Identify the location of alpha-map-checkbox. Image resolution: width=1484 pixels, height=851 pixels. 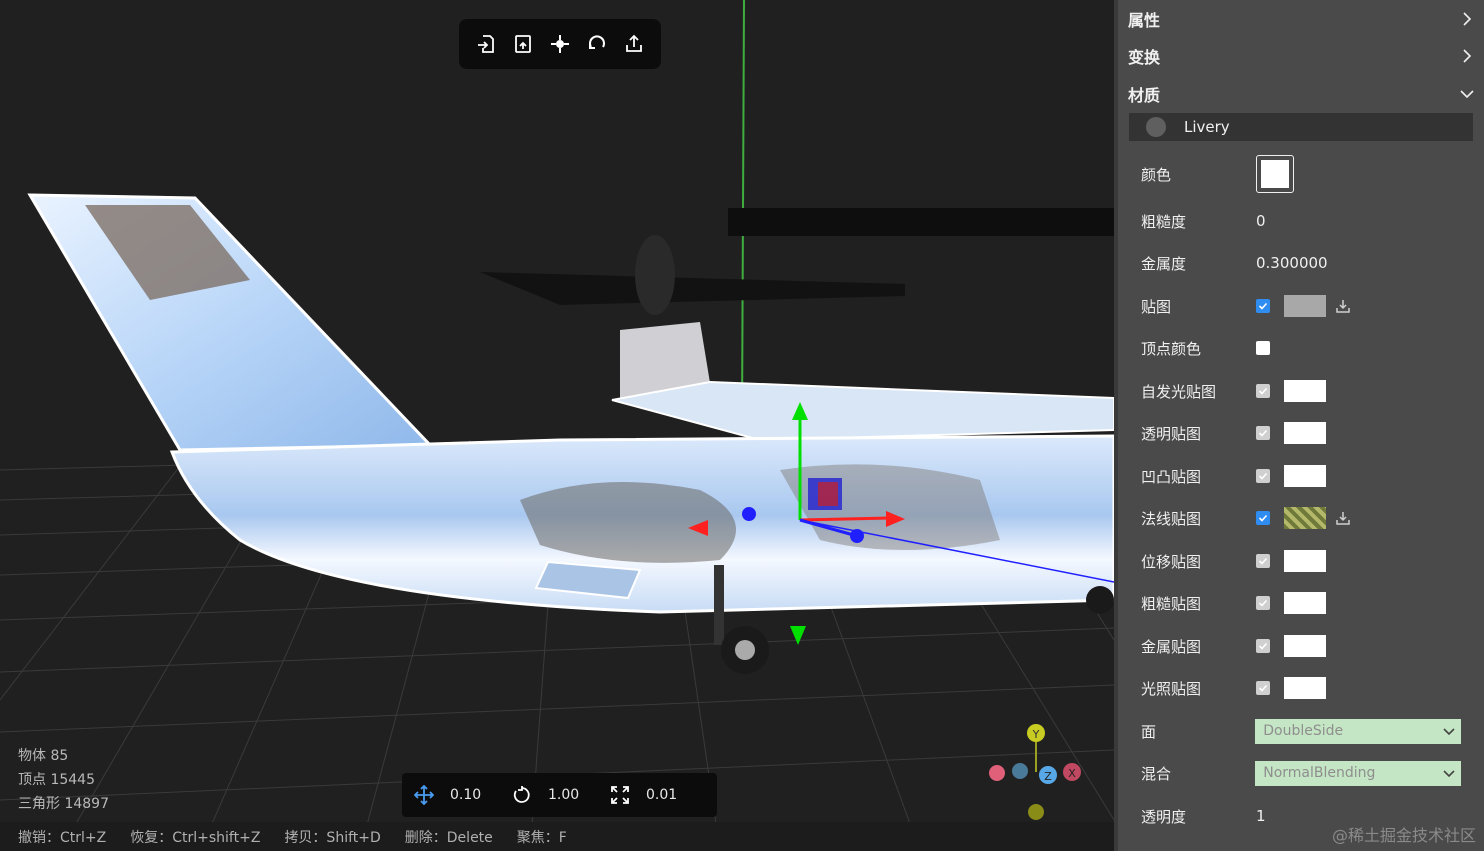
(1263, 433).